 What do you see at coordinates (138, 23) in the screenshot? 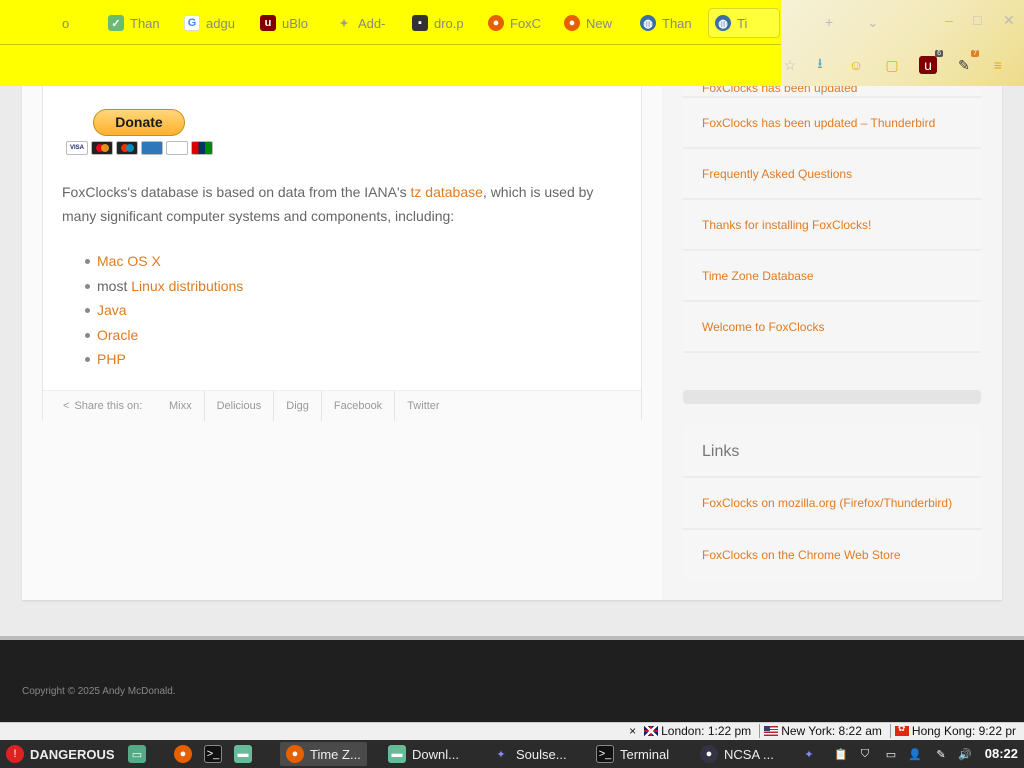
I see `tab-thanks-adguard: ✓ Than` at bounding box center [138, 23].